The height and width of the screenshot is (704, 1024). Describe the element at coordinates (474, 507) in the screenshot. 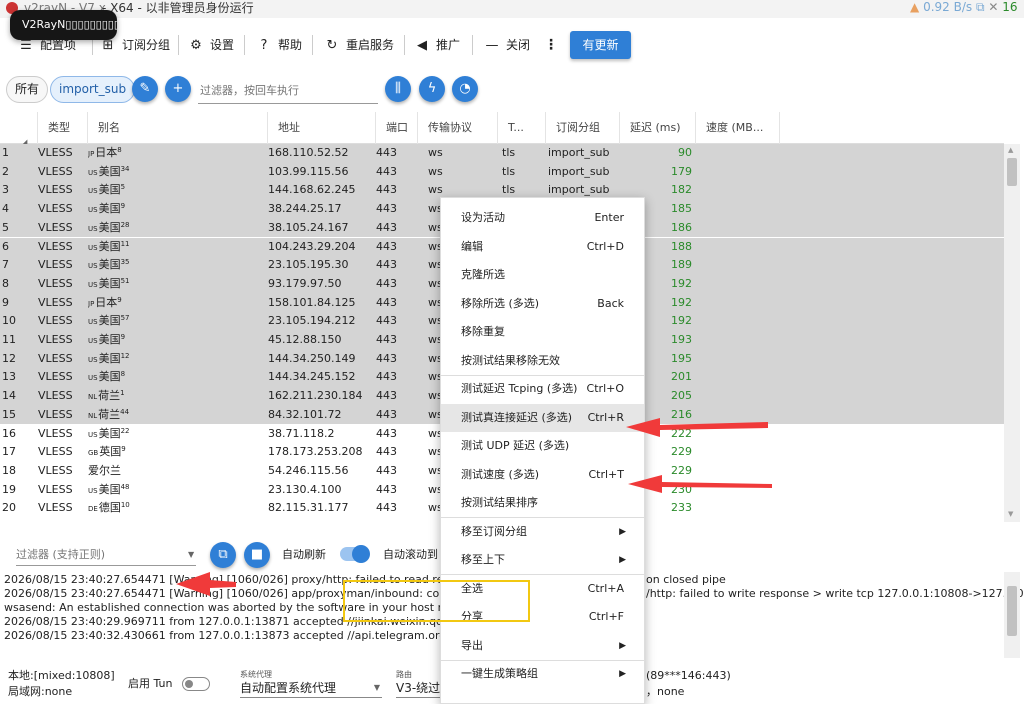

I see `annotation-arrows` at that location.